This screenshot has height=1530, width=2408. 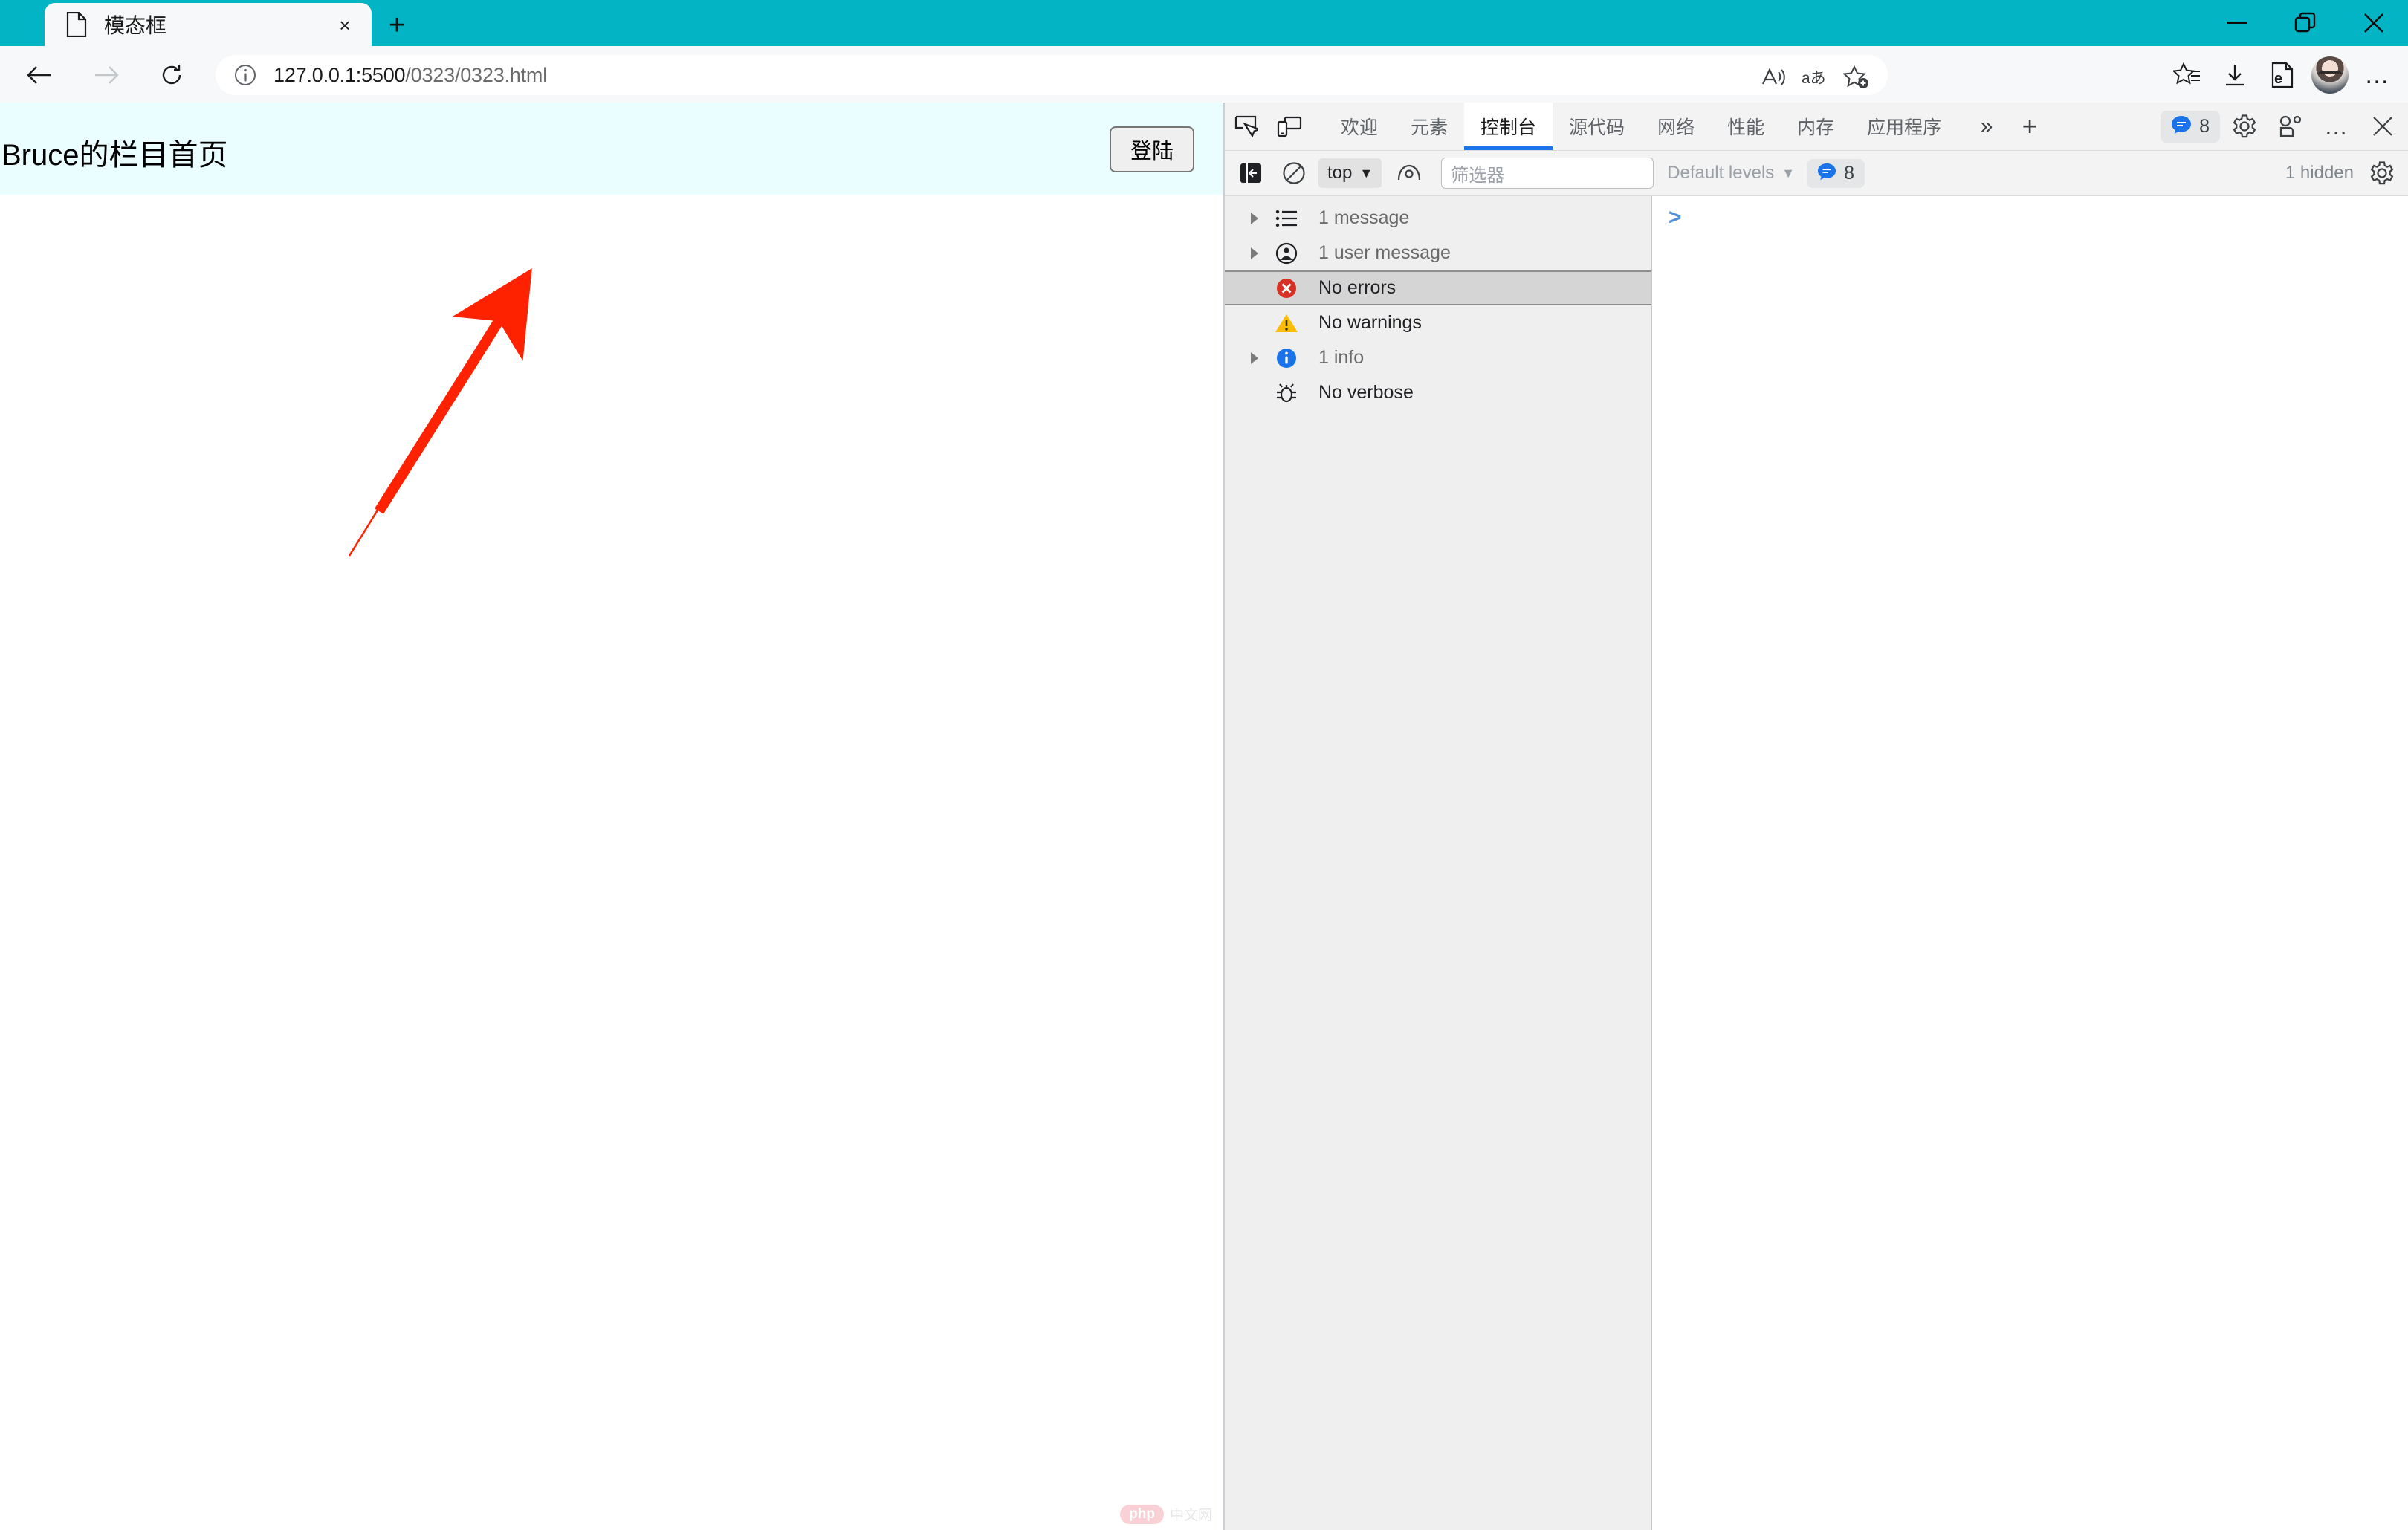 I want to click on error-icon, so click(x=1287, y=288).